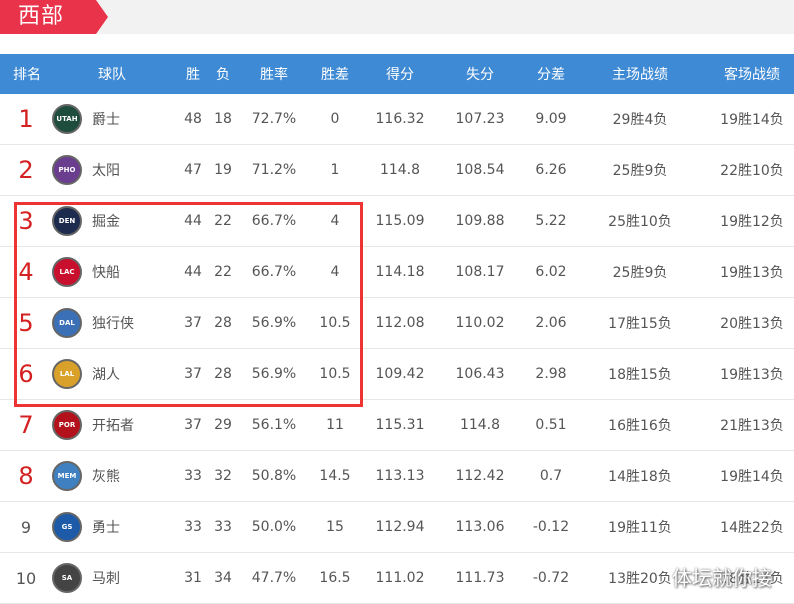 The width and height of the screenshot is (794, 604). I want to click on team-logo-cell: LAC, so click(67, 272).